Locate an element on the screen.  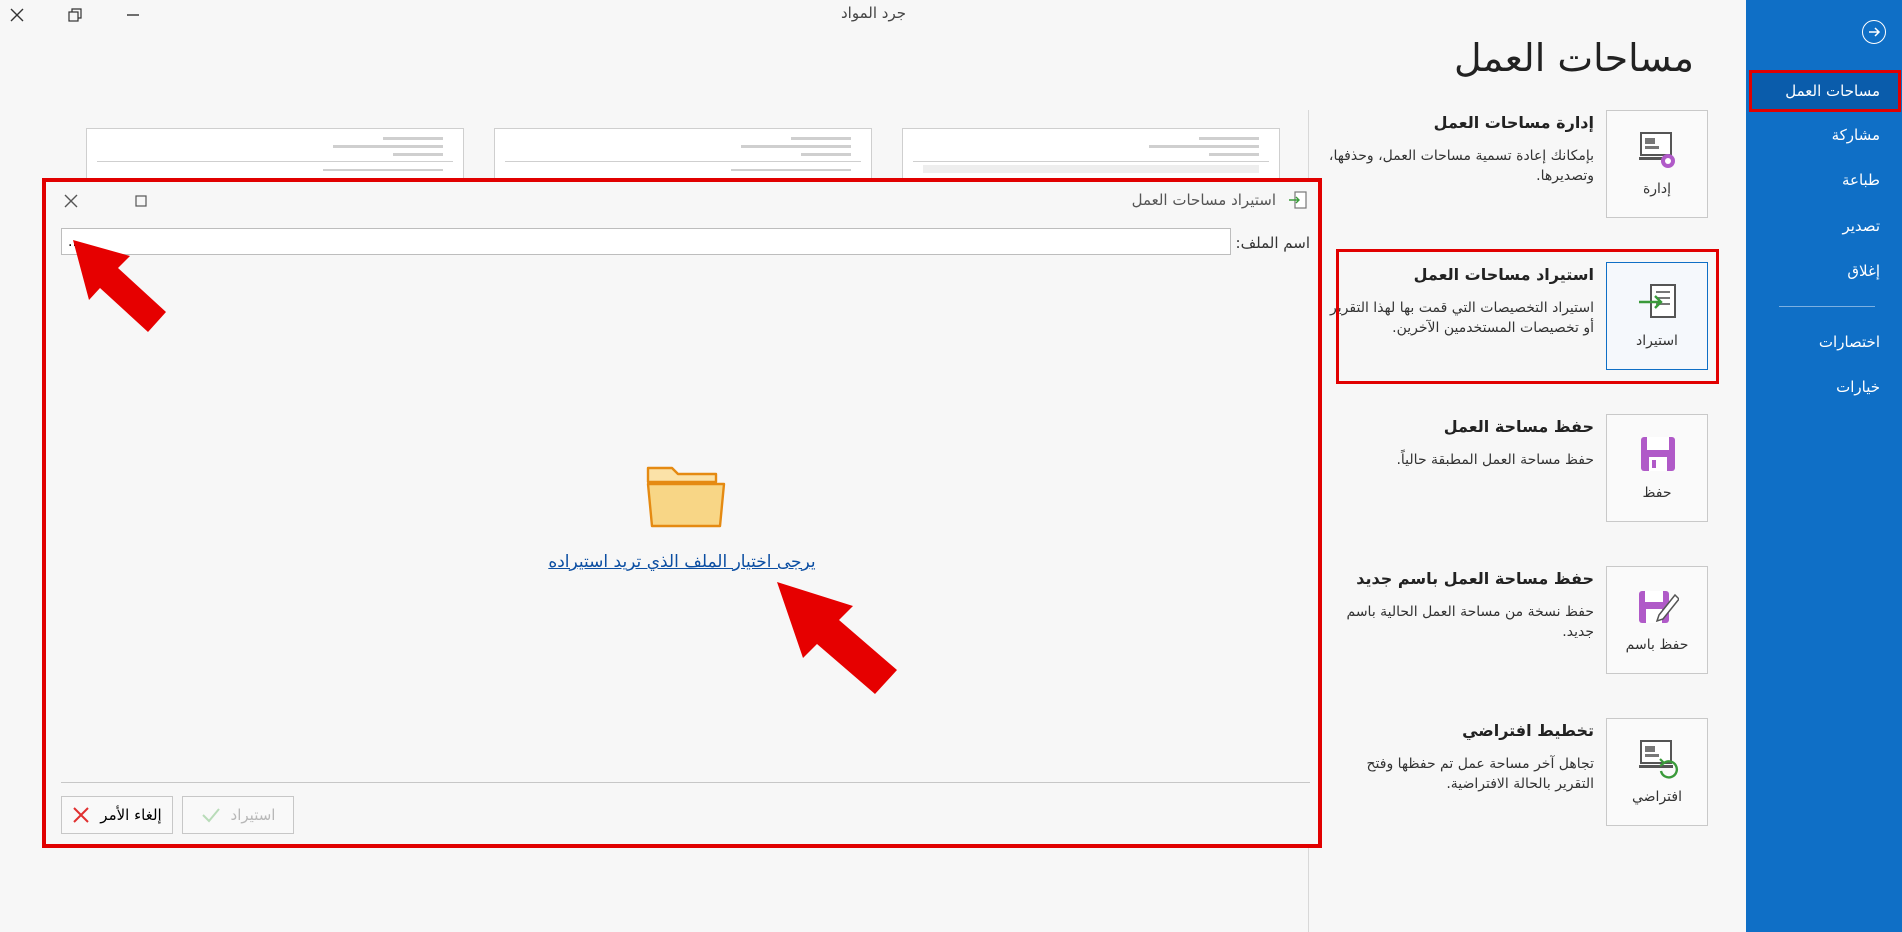
manage-workspaces-button: إدارة is located at coordinates (1657, 164).